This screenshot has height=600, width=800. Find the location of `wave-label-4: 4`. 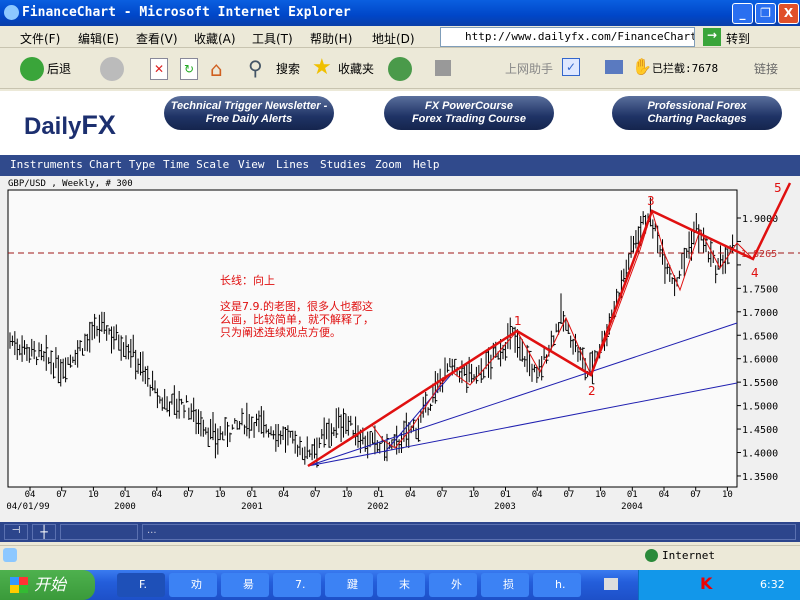

wave-label-4: 4 is located at coordinates (755, 273).